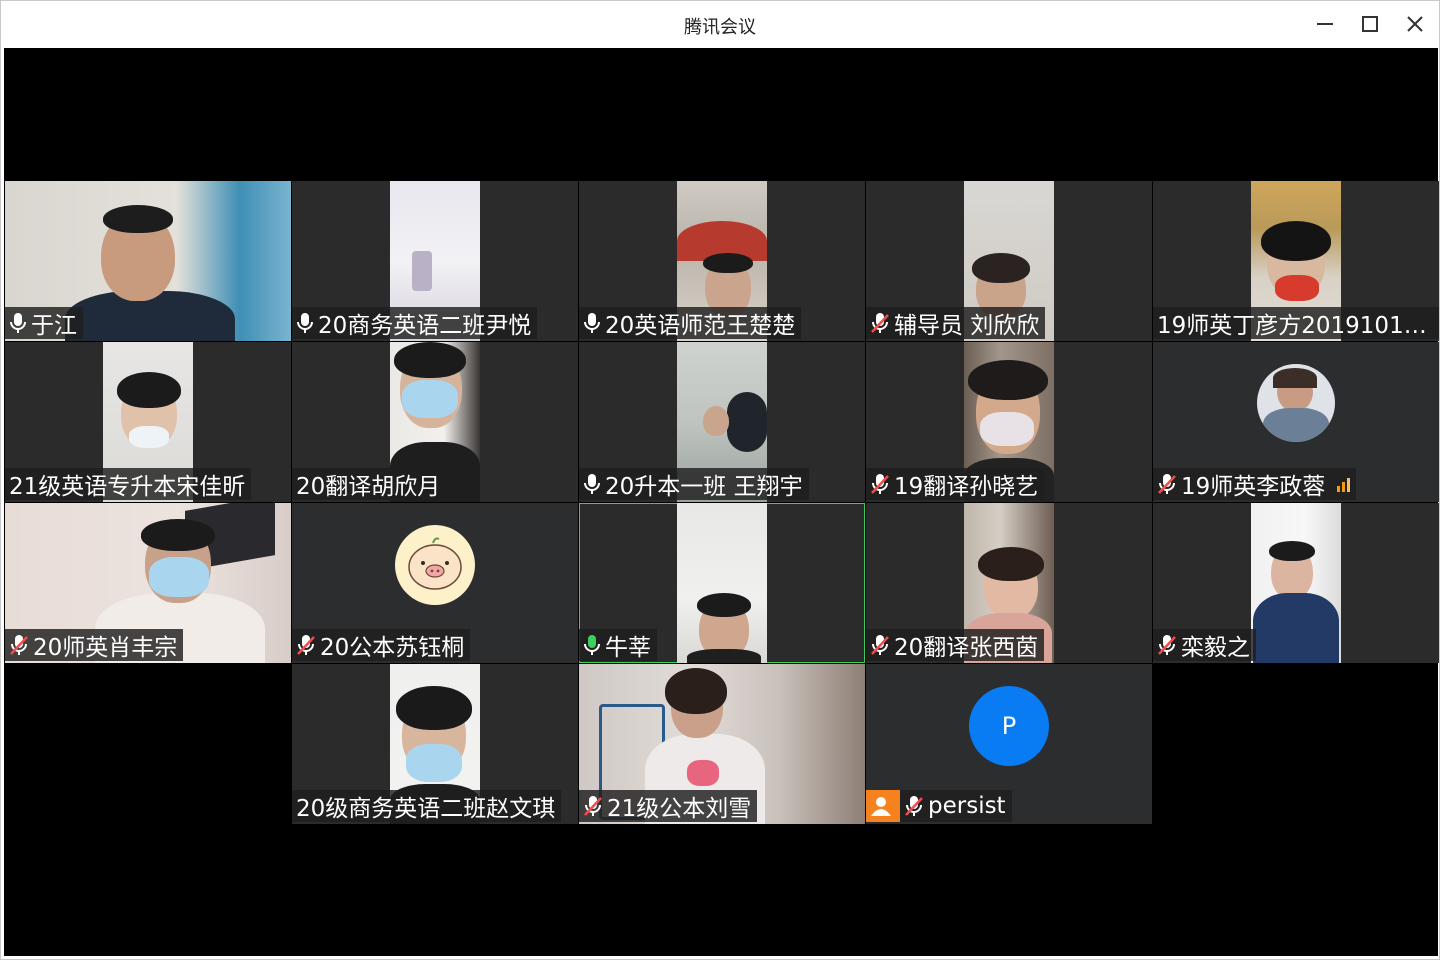  I want to click on microphone-speaking-icon, so click(592, 645).